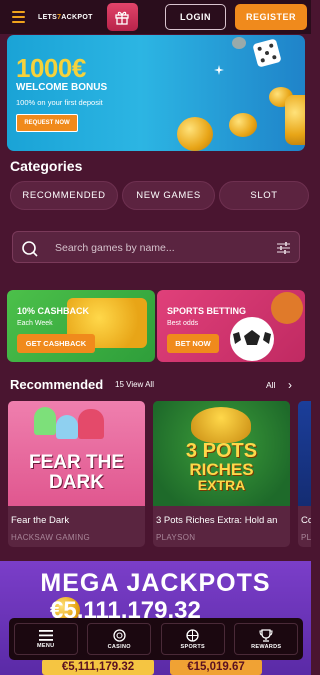 Image resolution: width=320 pixels, height=675 pixels. I want to click on nav-label: MENU, so click(46, 645).